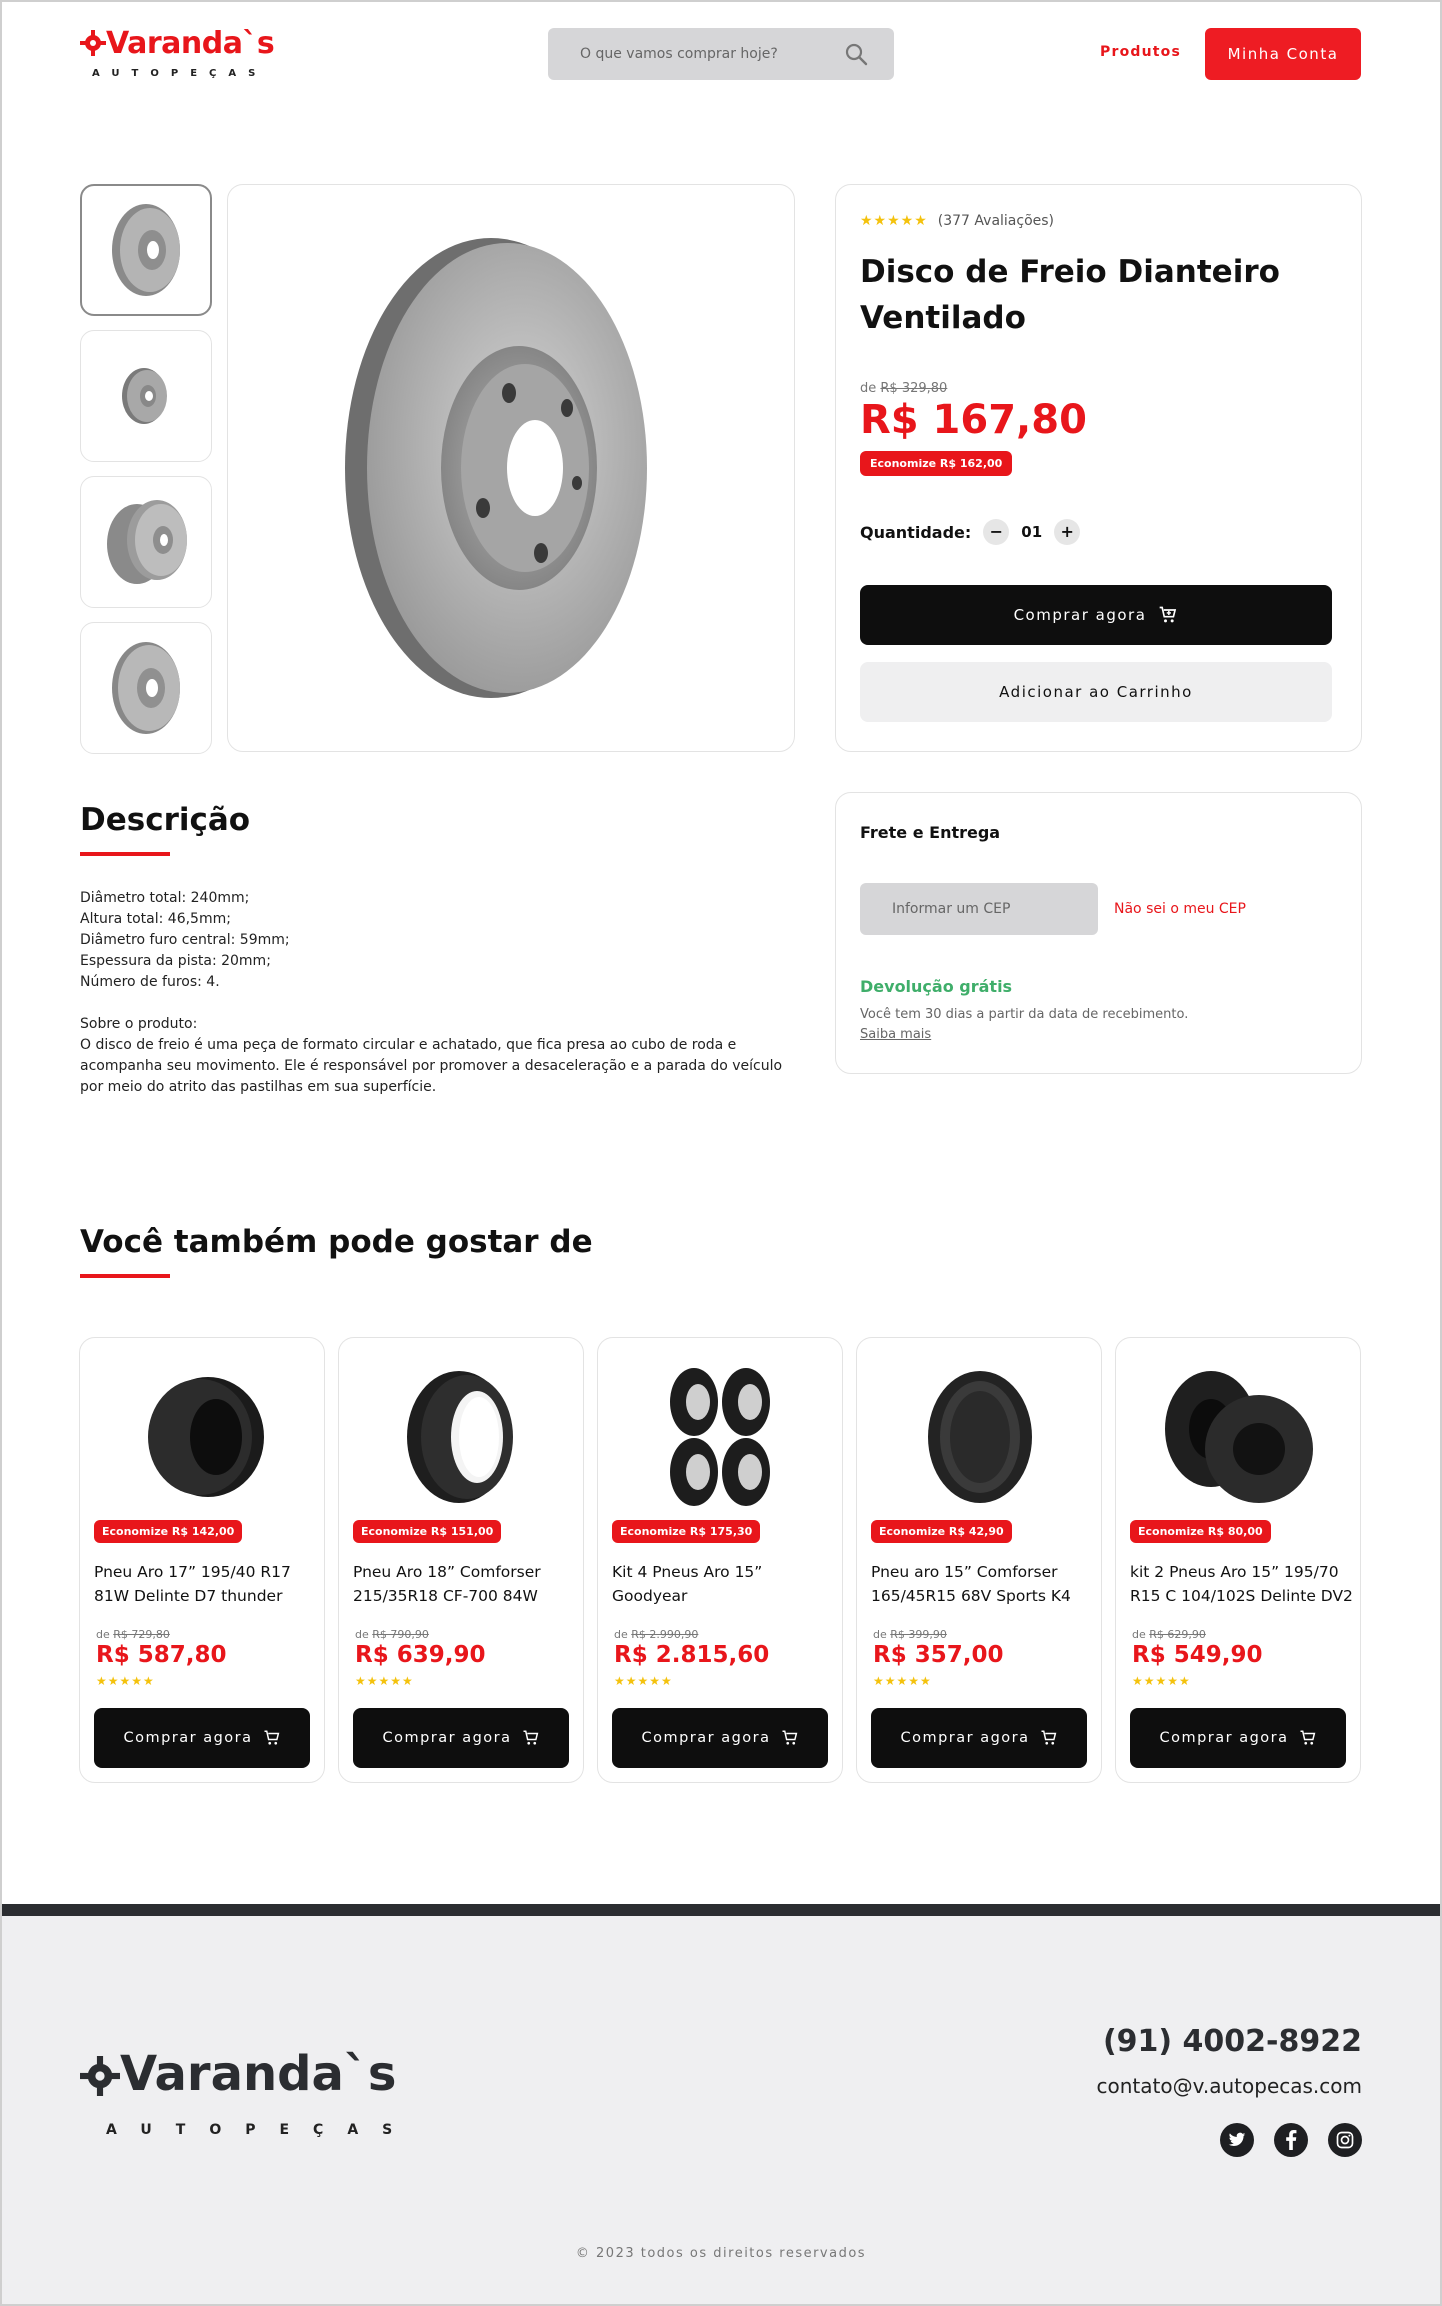 Image resolution: width=1442 pixels, height=2306 pixels. What do you see at coordinates (141, 1634) in the screenshot?
I see `old-price-value: R$ 729,80` at bounding box center [141, 1634].